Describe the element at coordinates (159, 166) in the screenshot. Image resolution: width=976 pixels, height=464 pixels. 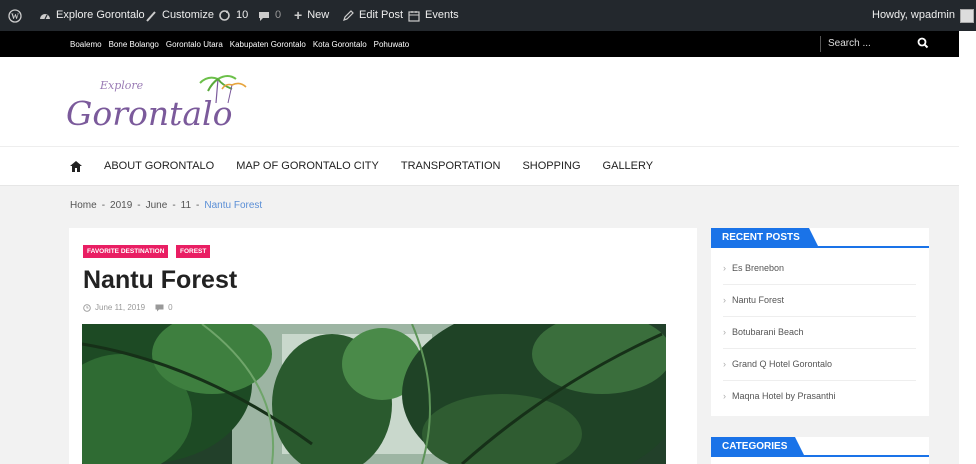
I see `nav-item-about-gorontalo: ABOUT GORONTALO` at that location.